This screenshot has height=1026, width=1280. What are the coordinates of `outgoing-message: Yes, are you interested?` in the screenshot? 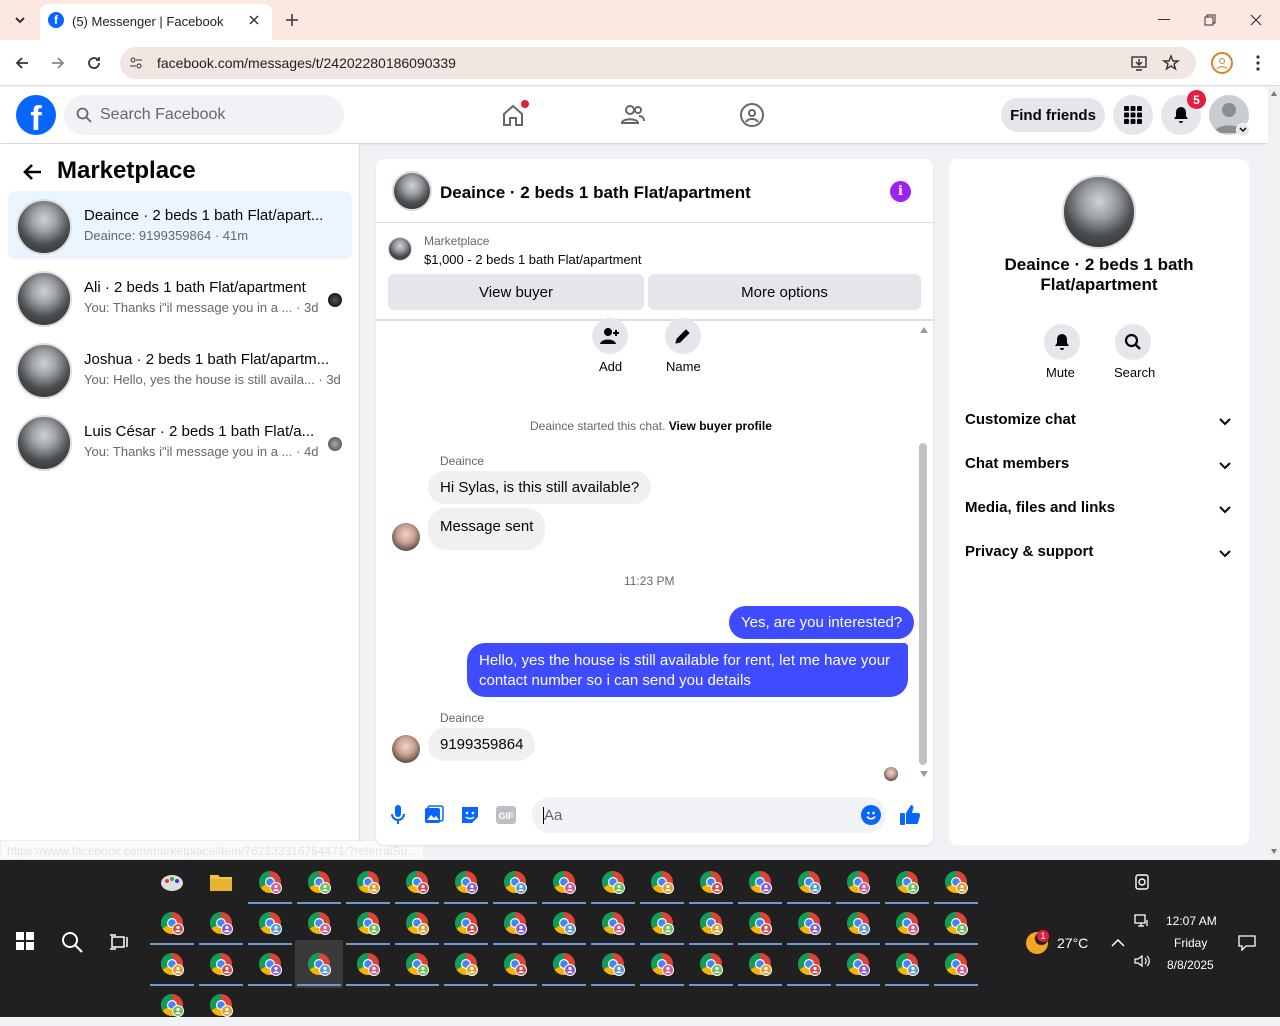 It's located at (822, 622).